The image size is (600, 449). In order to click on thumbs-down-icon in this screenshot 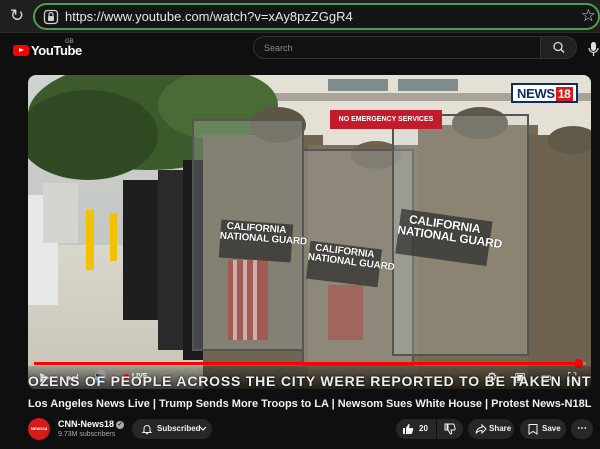, I will do `click(450, 429)`.